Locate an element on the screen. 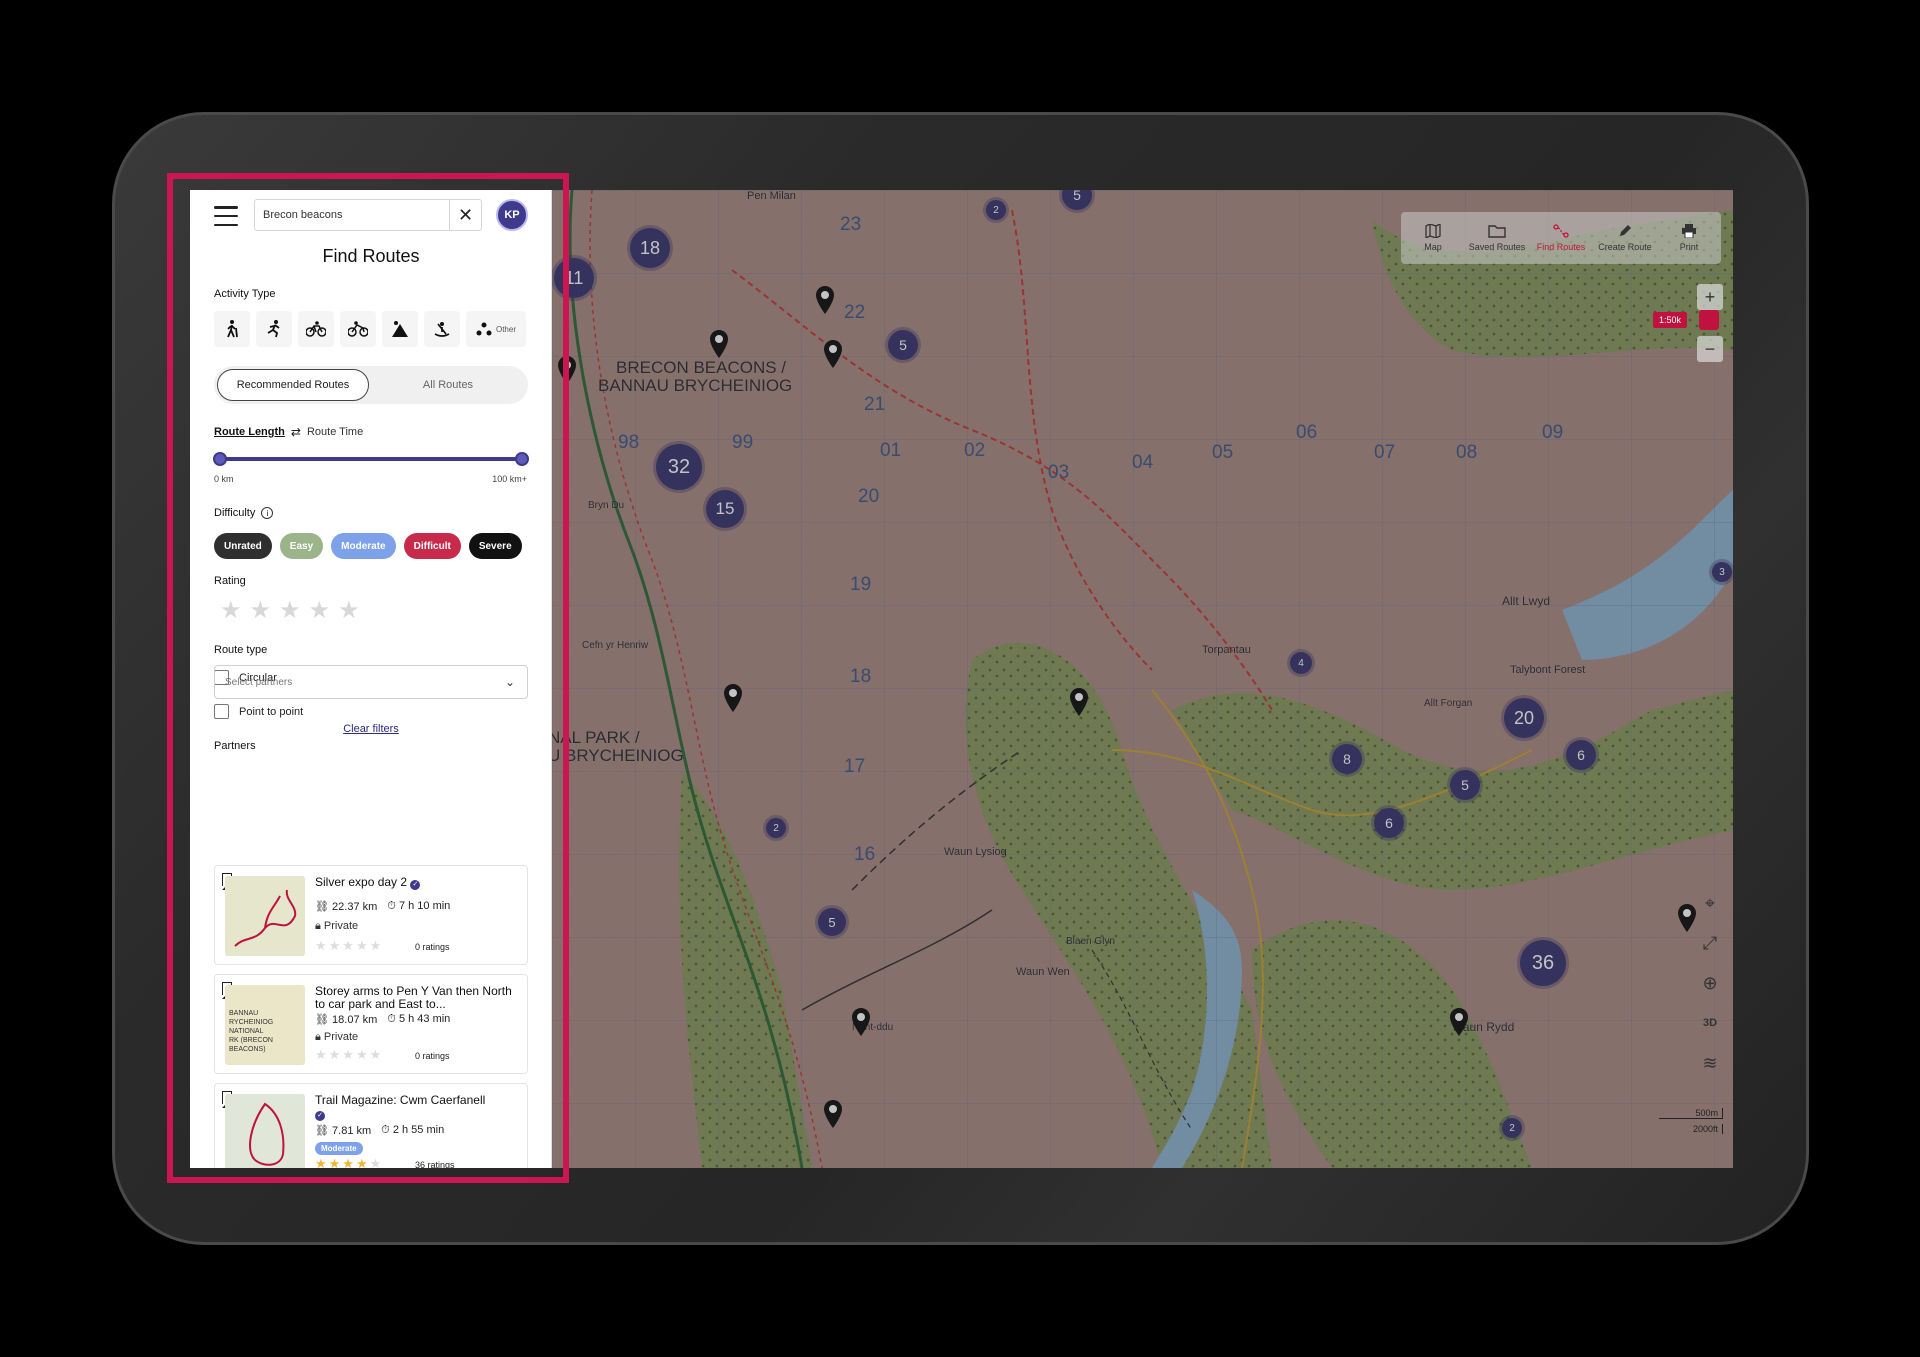  activity-mountain-biking-button is located at coordinates (358, 329).